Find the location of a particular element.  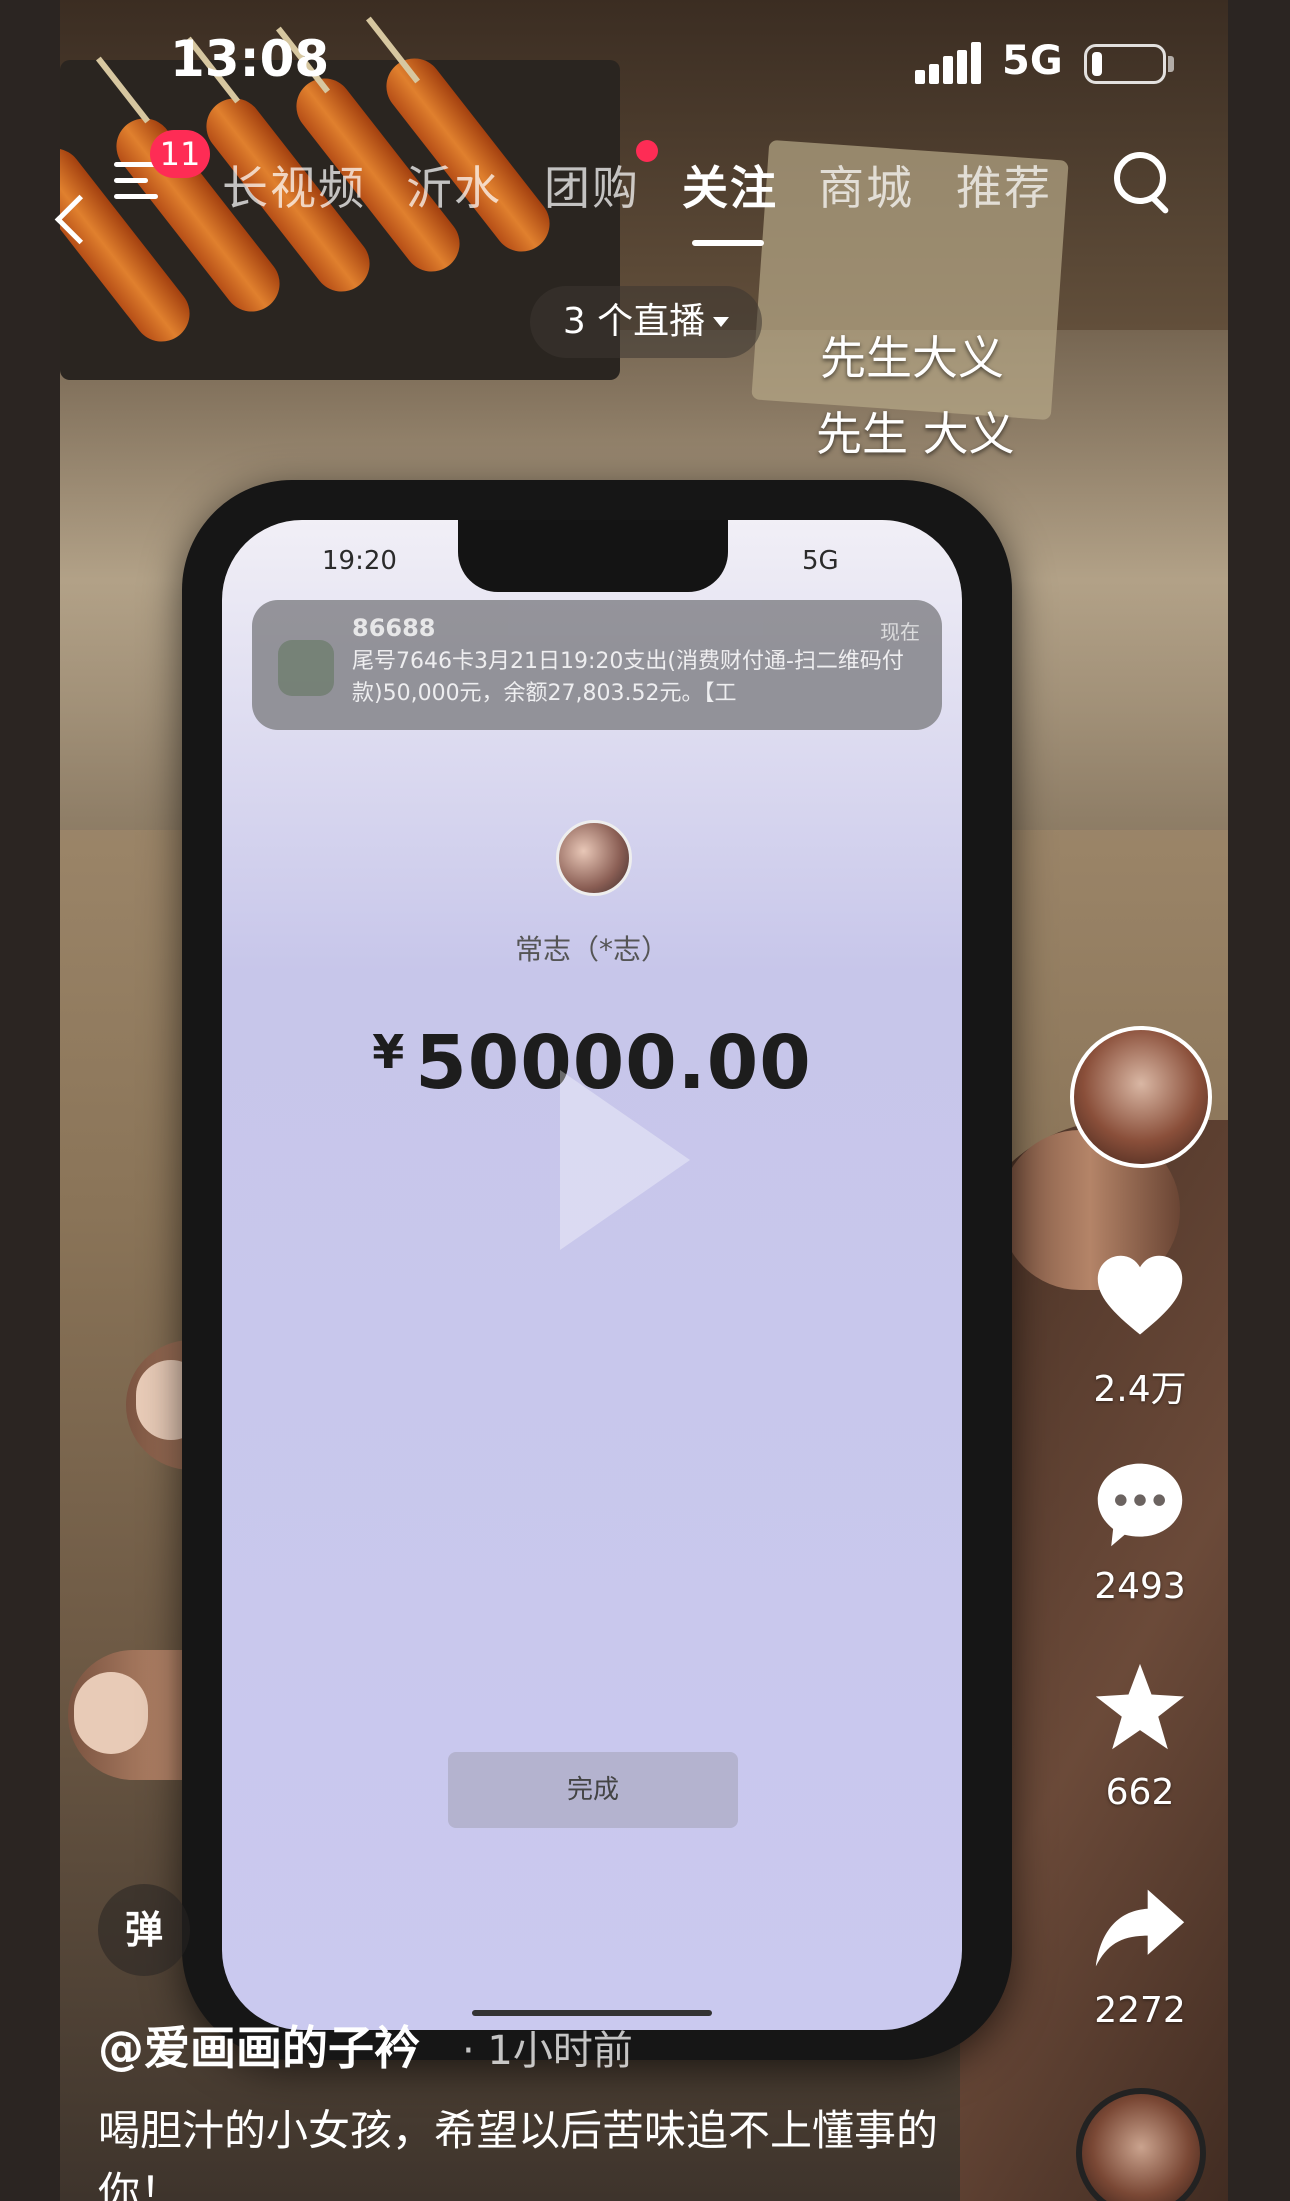

heart-icon is located at coordinates (1140, 1298).